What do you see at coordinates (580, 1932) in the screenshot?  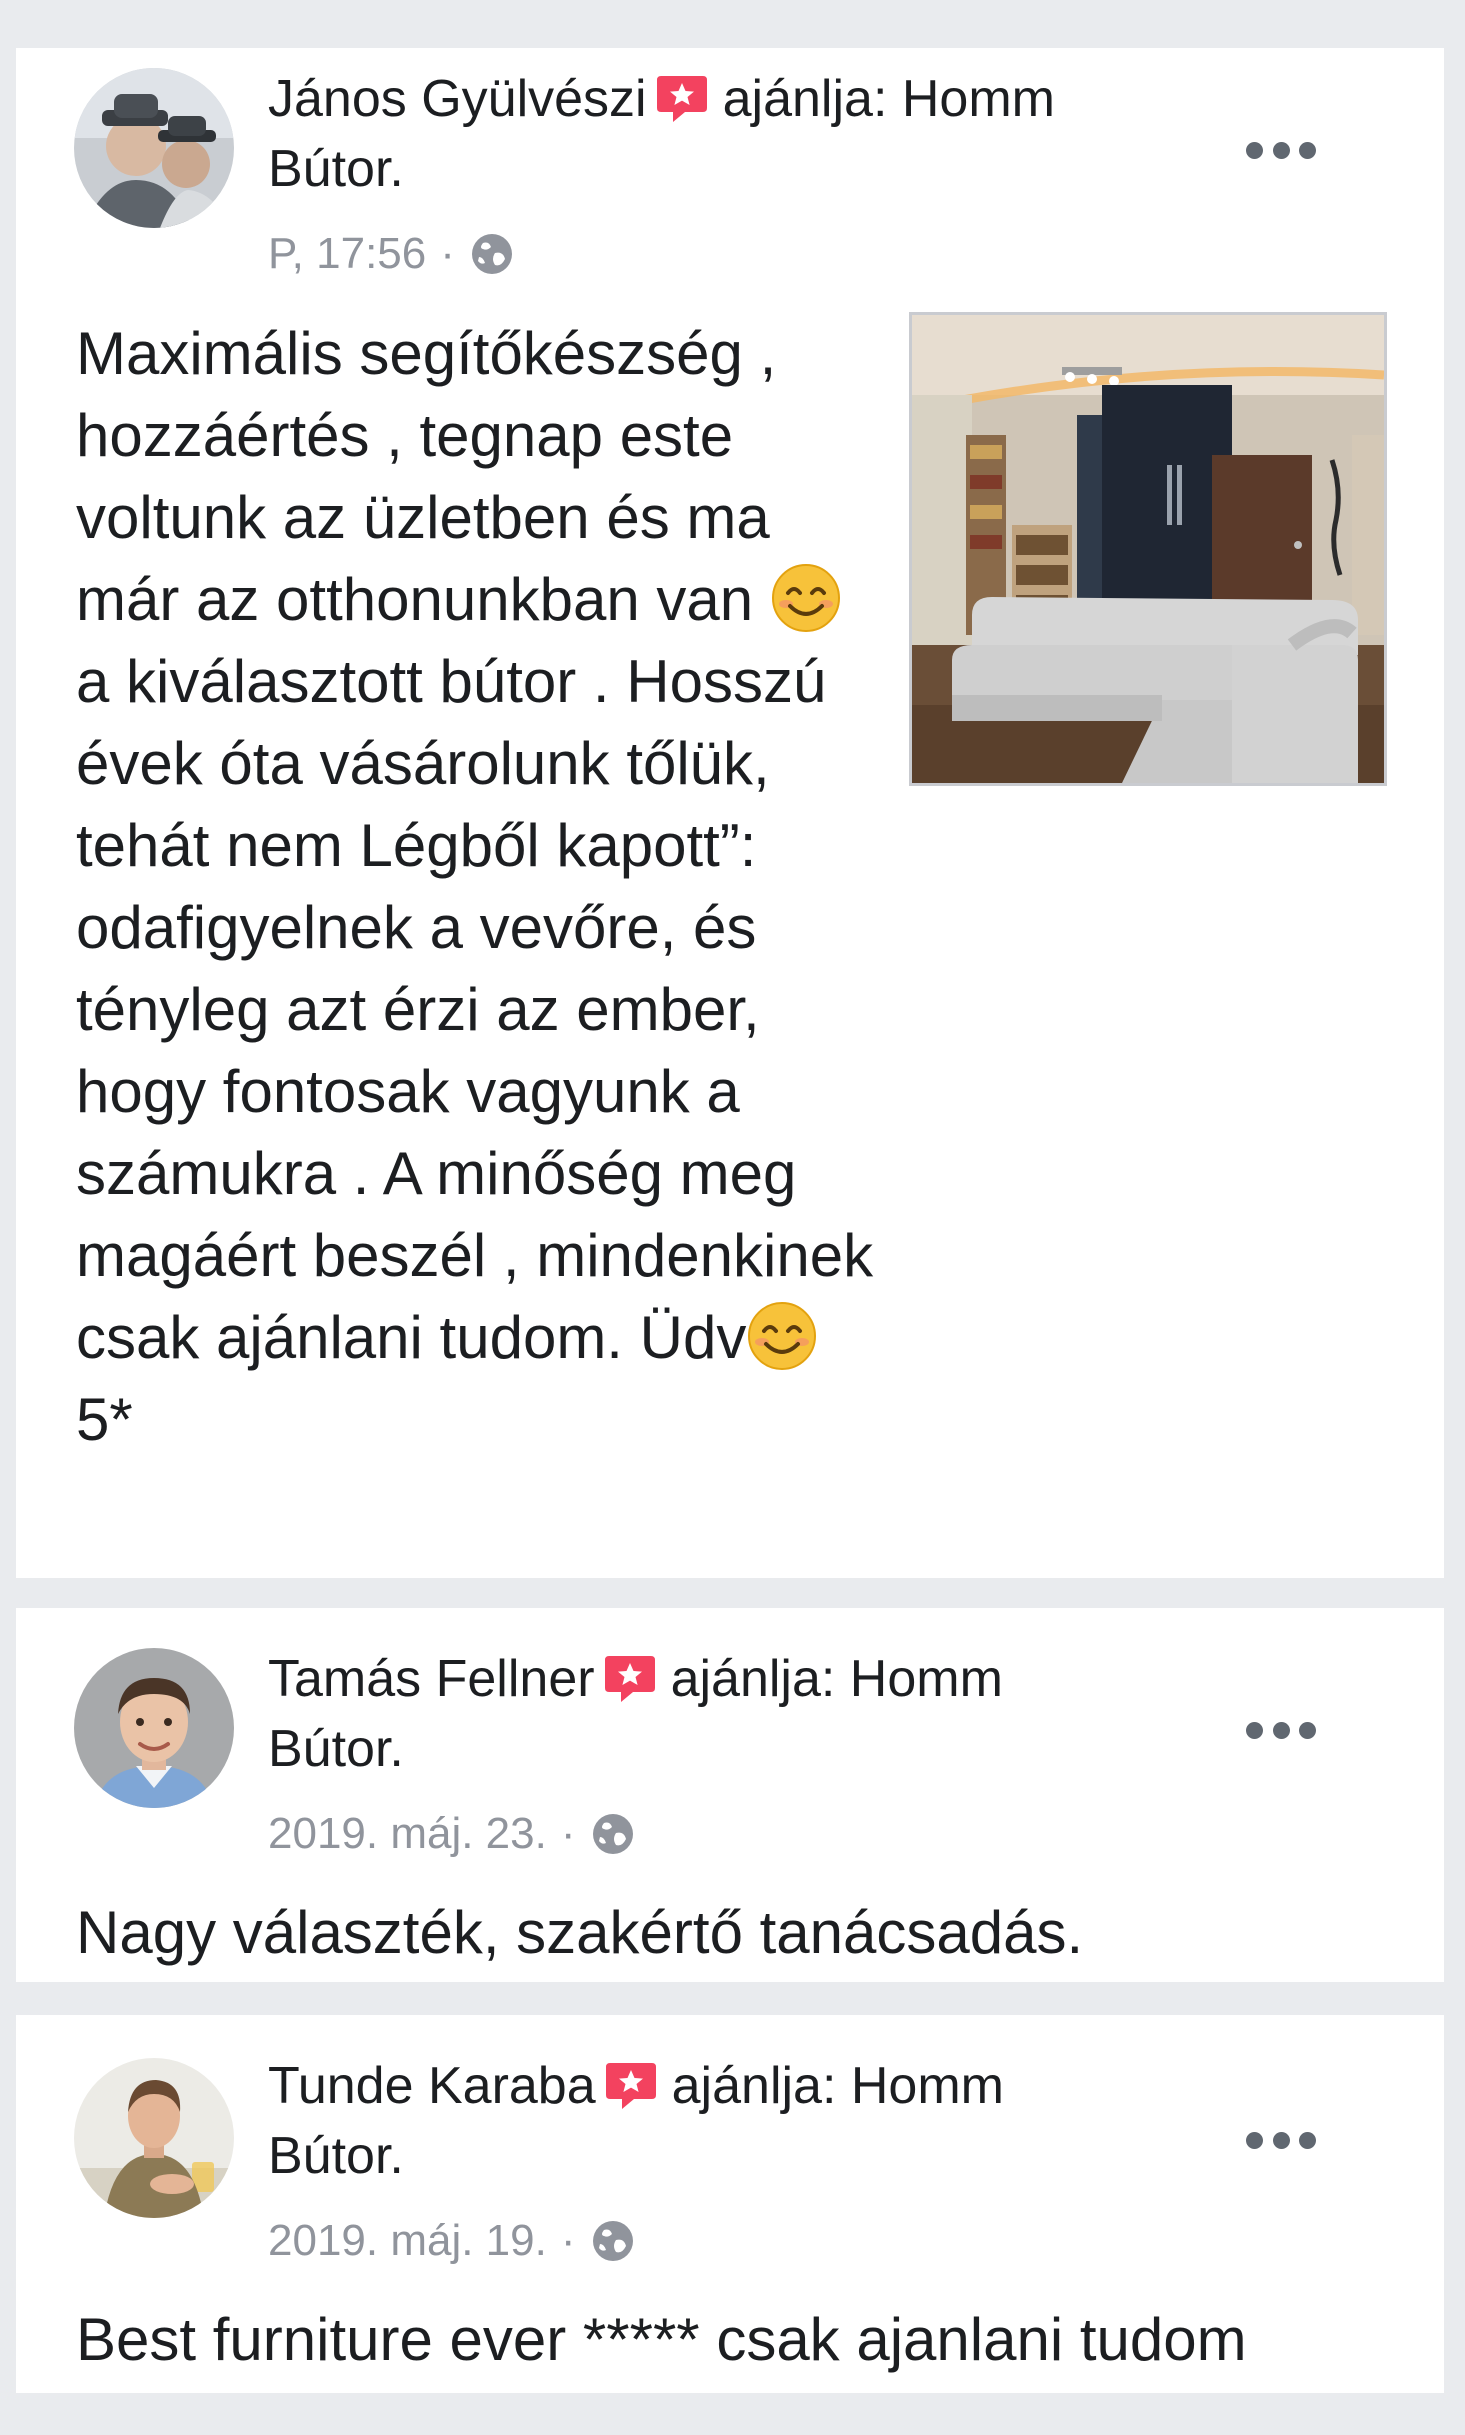 I see `review-text: Nagy választék, szakértő tanácsadás.` at bounding box center [580, 1932].